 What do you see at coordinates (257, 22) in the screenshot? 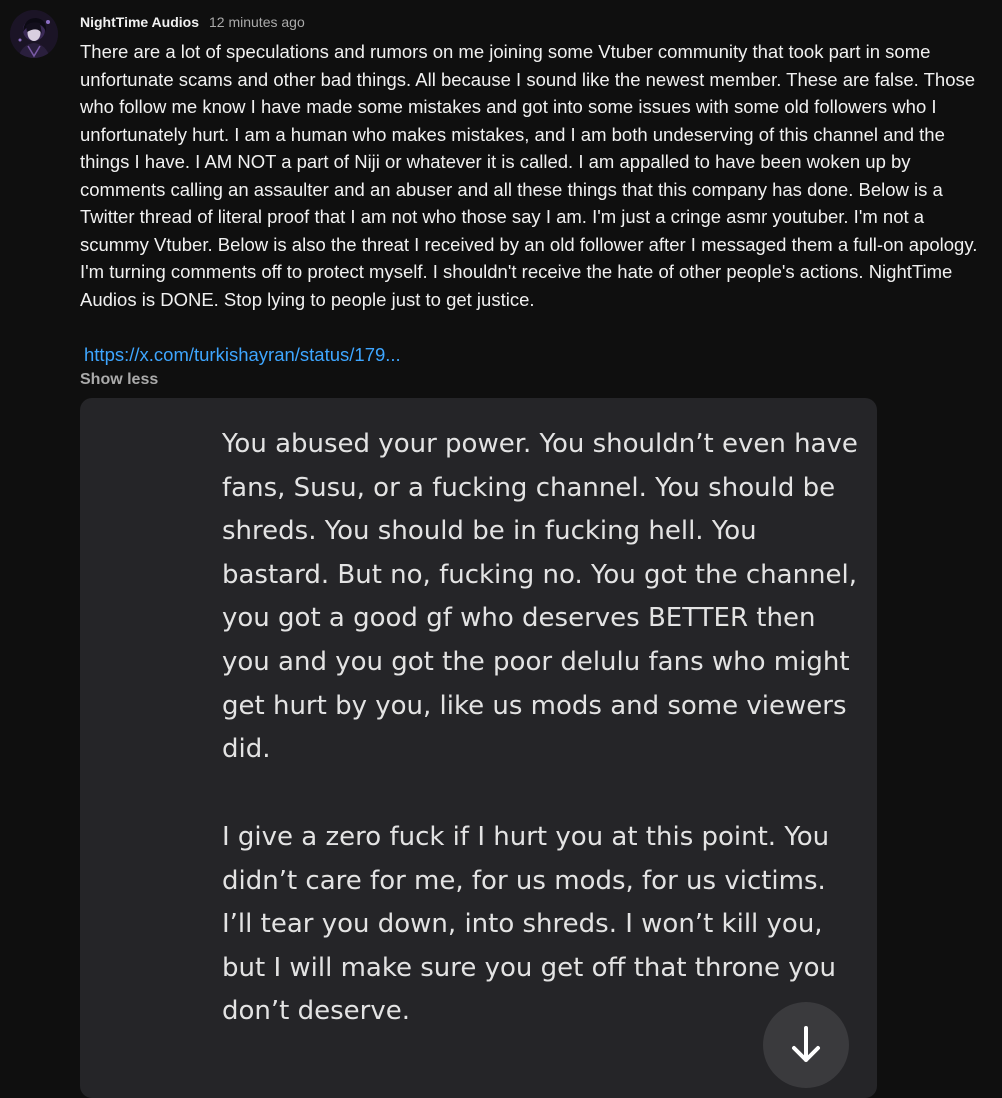
I see `post-timestamp: 12 minutes ago` at bounding box center [257, 22].